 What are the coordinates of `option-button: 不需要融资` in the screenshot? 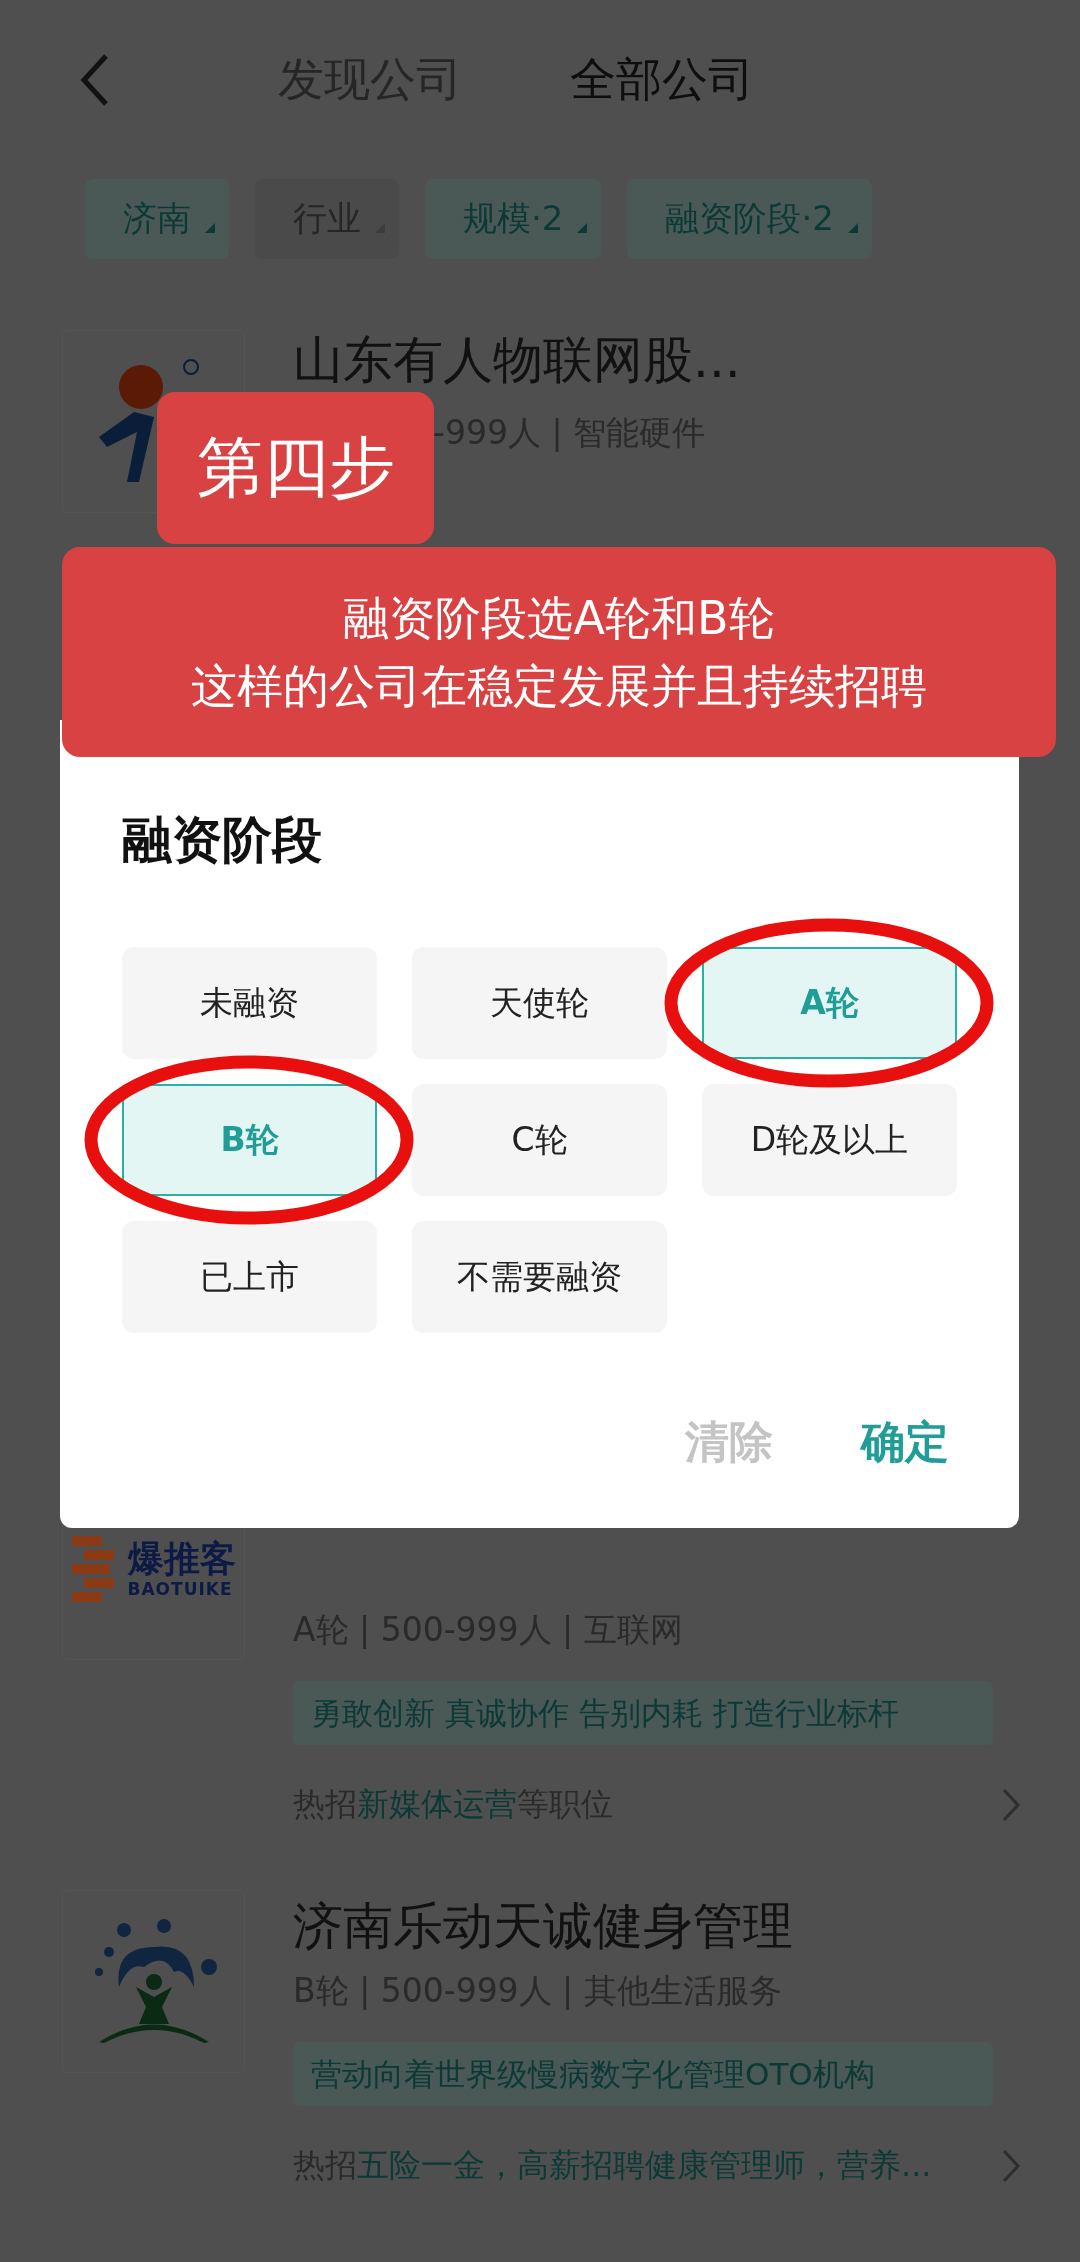 It's located at (539, 1277).